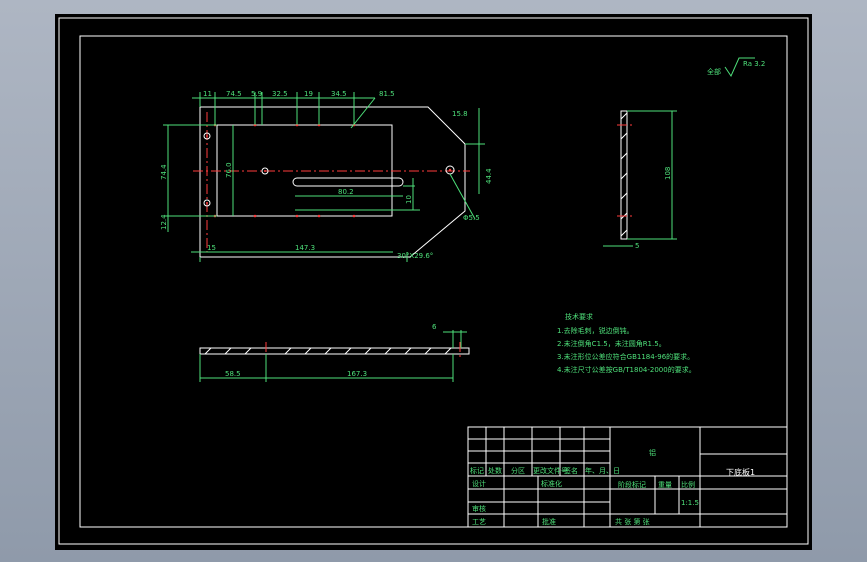  What do you see at coordinates (625, 356) in the screenshot?
I see `note-3: 3.未注形位公差应符合GB1184-96的要求。` at bounding box center [625, 356].